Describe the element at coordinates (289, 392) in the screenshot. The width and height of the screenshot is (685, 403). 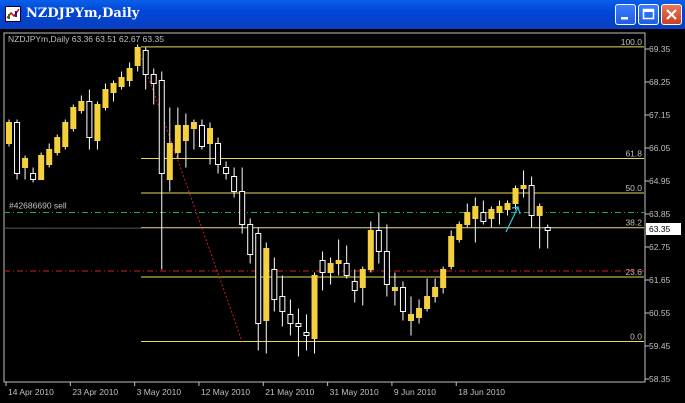
I see `x-tick-label: 21 May 2010` at that location.